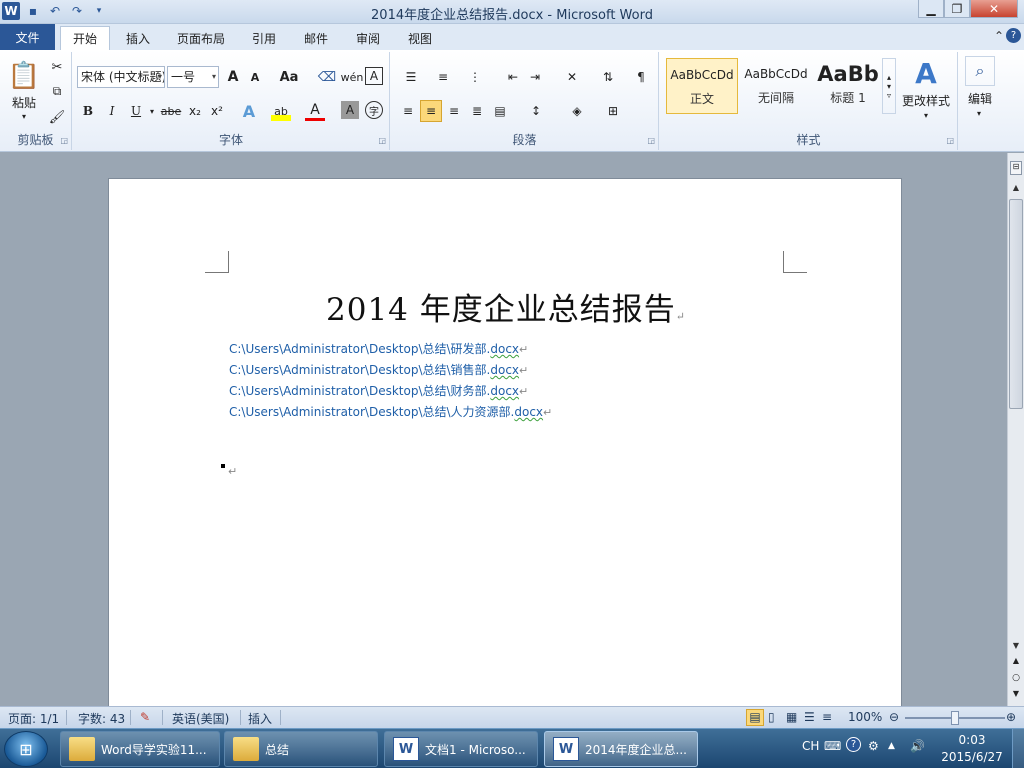  Describe the element at coordinates (289, 77) in the screenshot. I see `change-case-button: Aa` at that location.